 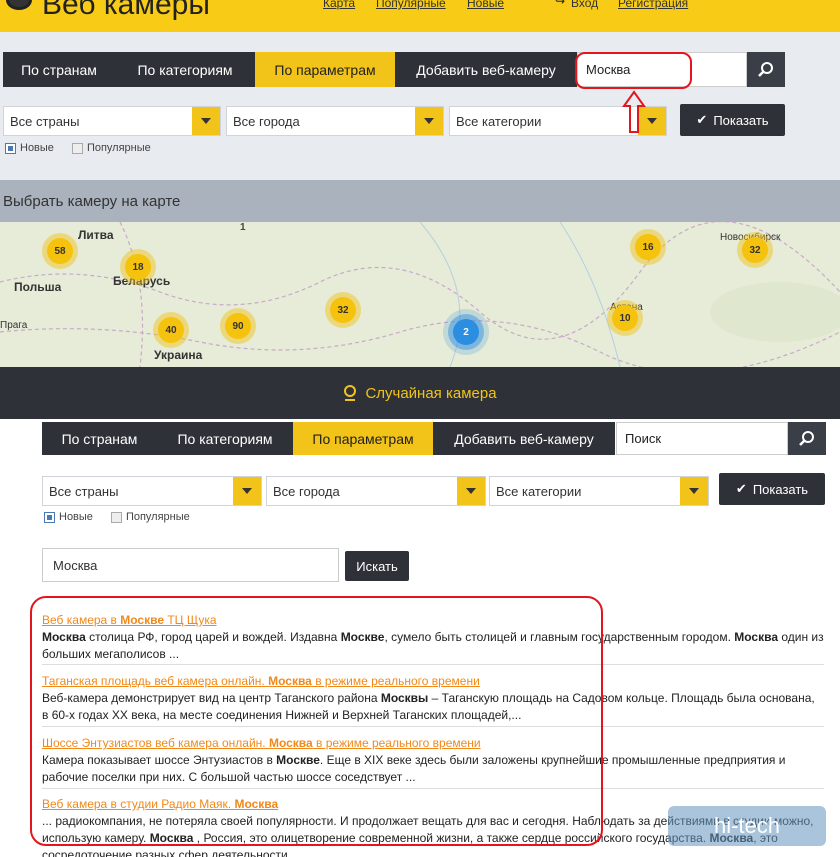 I want to click on snippet-highlight: Москва, so click(x=756, y=637).